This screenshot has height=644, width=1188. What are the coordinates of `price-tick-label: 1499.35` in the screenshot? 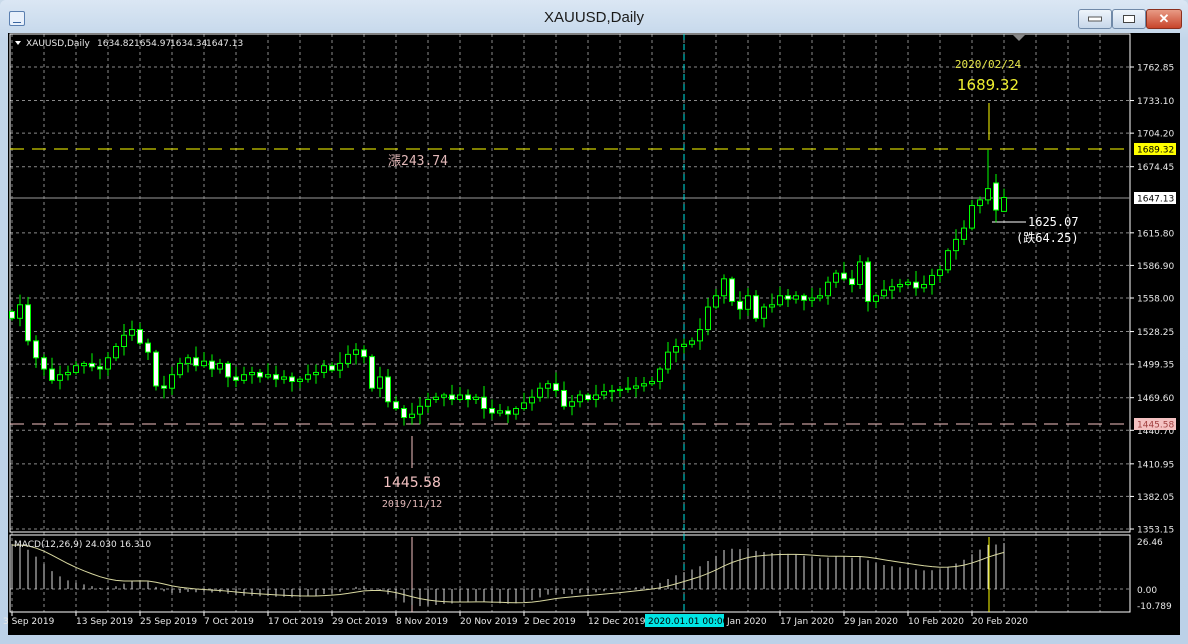 It's located at (1155, 366).